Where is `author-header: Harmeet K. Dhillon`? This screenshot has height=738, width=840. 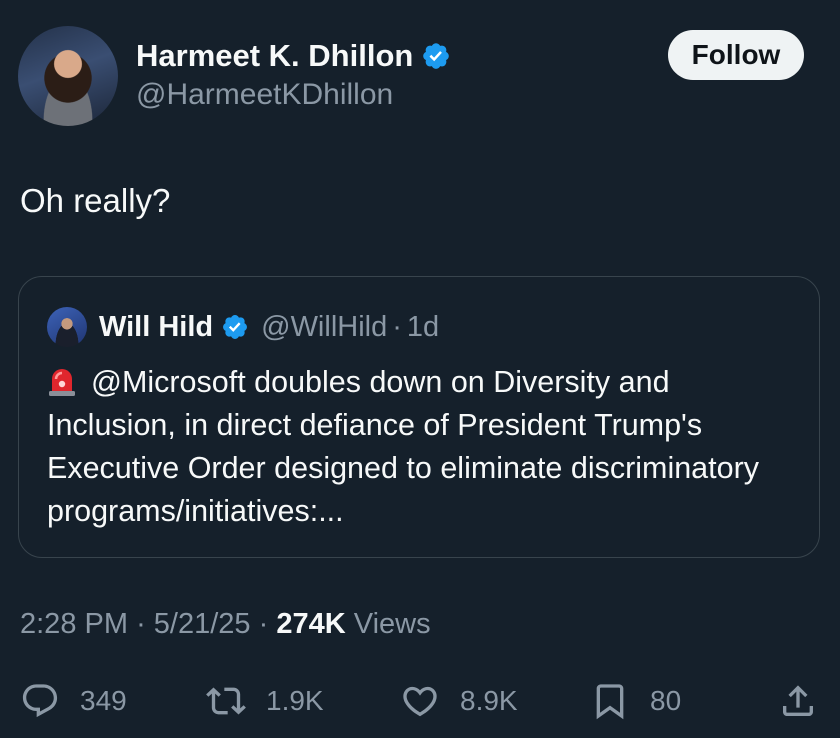 author-header: Harmeet K. Dhillon is located at coordinates (293, 56).